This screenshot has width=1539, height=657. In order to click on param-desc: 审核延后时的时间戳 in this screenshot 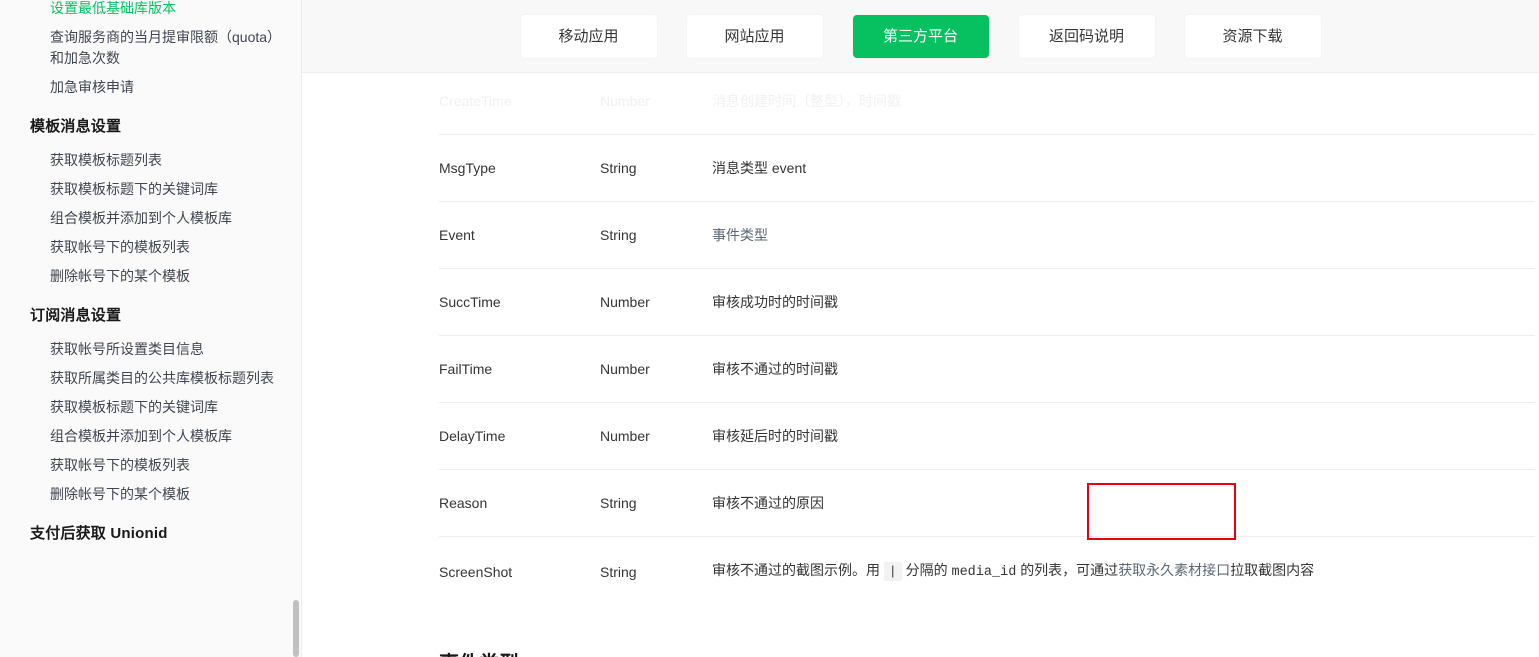, I will do `click(1123, 436)`.